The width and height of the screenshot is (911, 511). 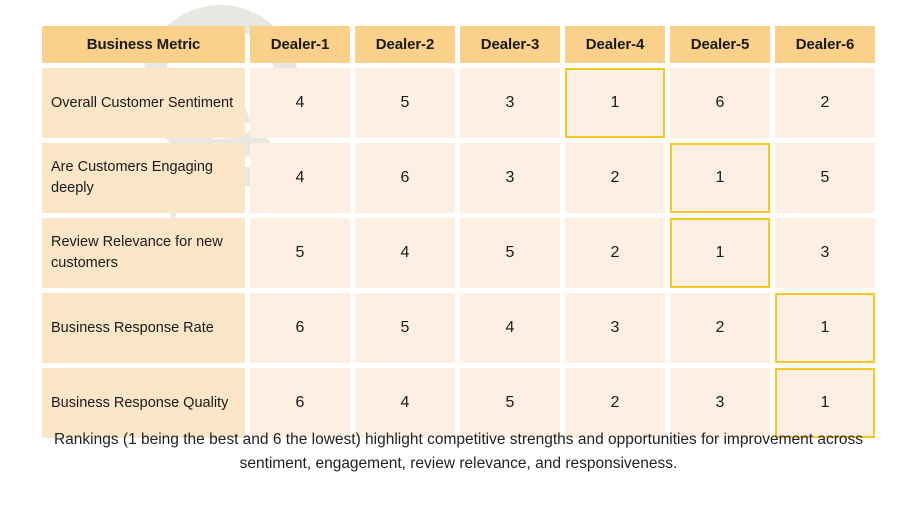 What do you see at coordinates (510, 253) in the screenshot?
I see `cell-r3-dealer-3: 5` at bounding box center [510, 253].